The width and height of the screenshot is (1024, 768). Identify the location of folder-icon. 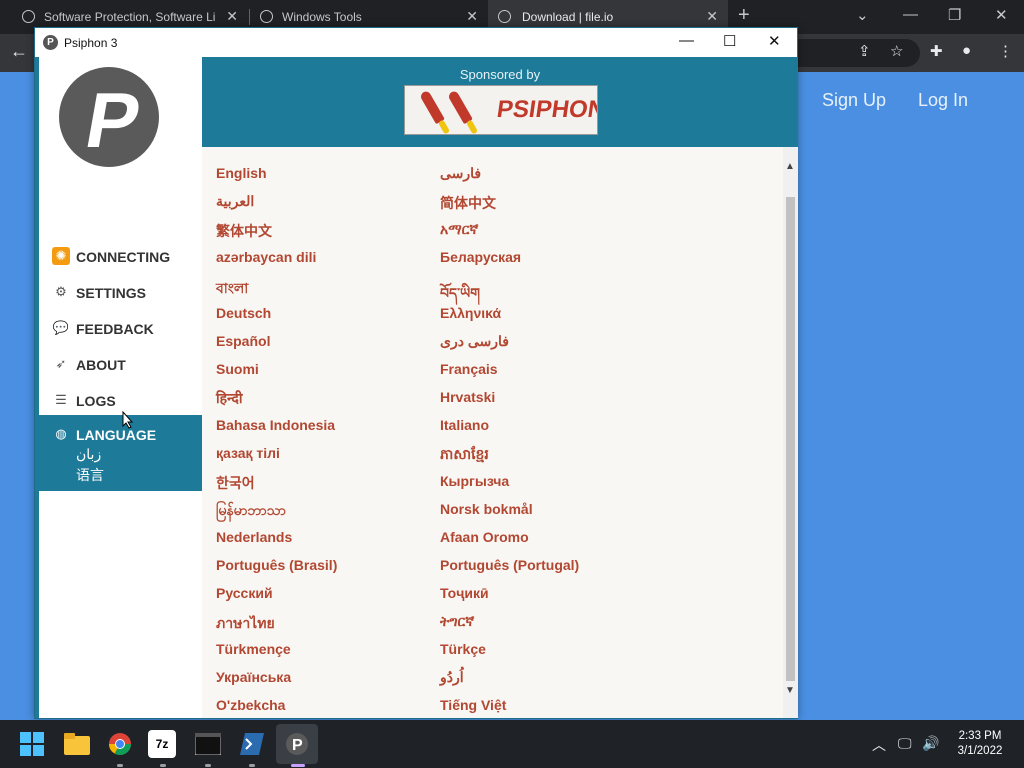
(77, 744).